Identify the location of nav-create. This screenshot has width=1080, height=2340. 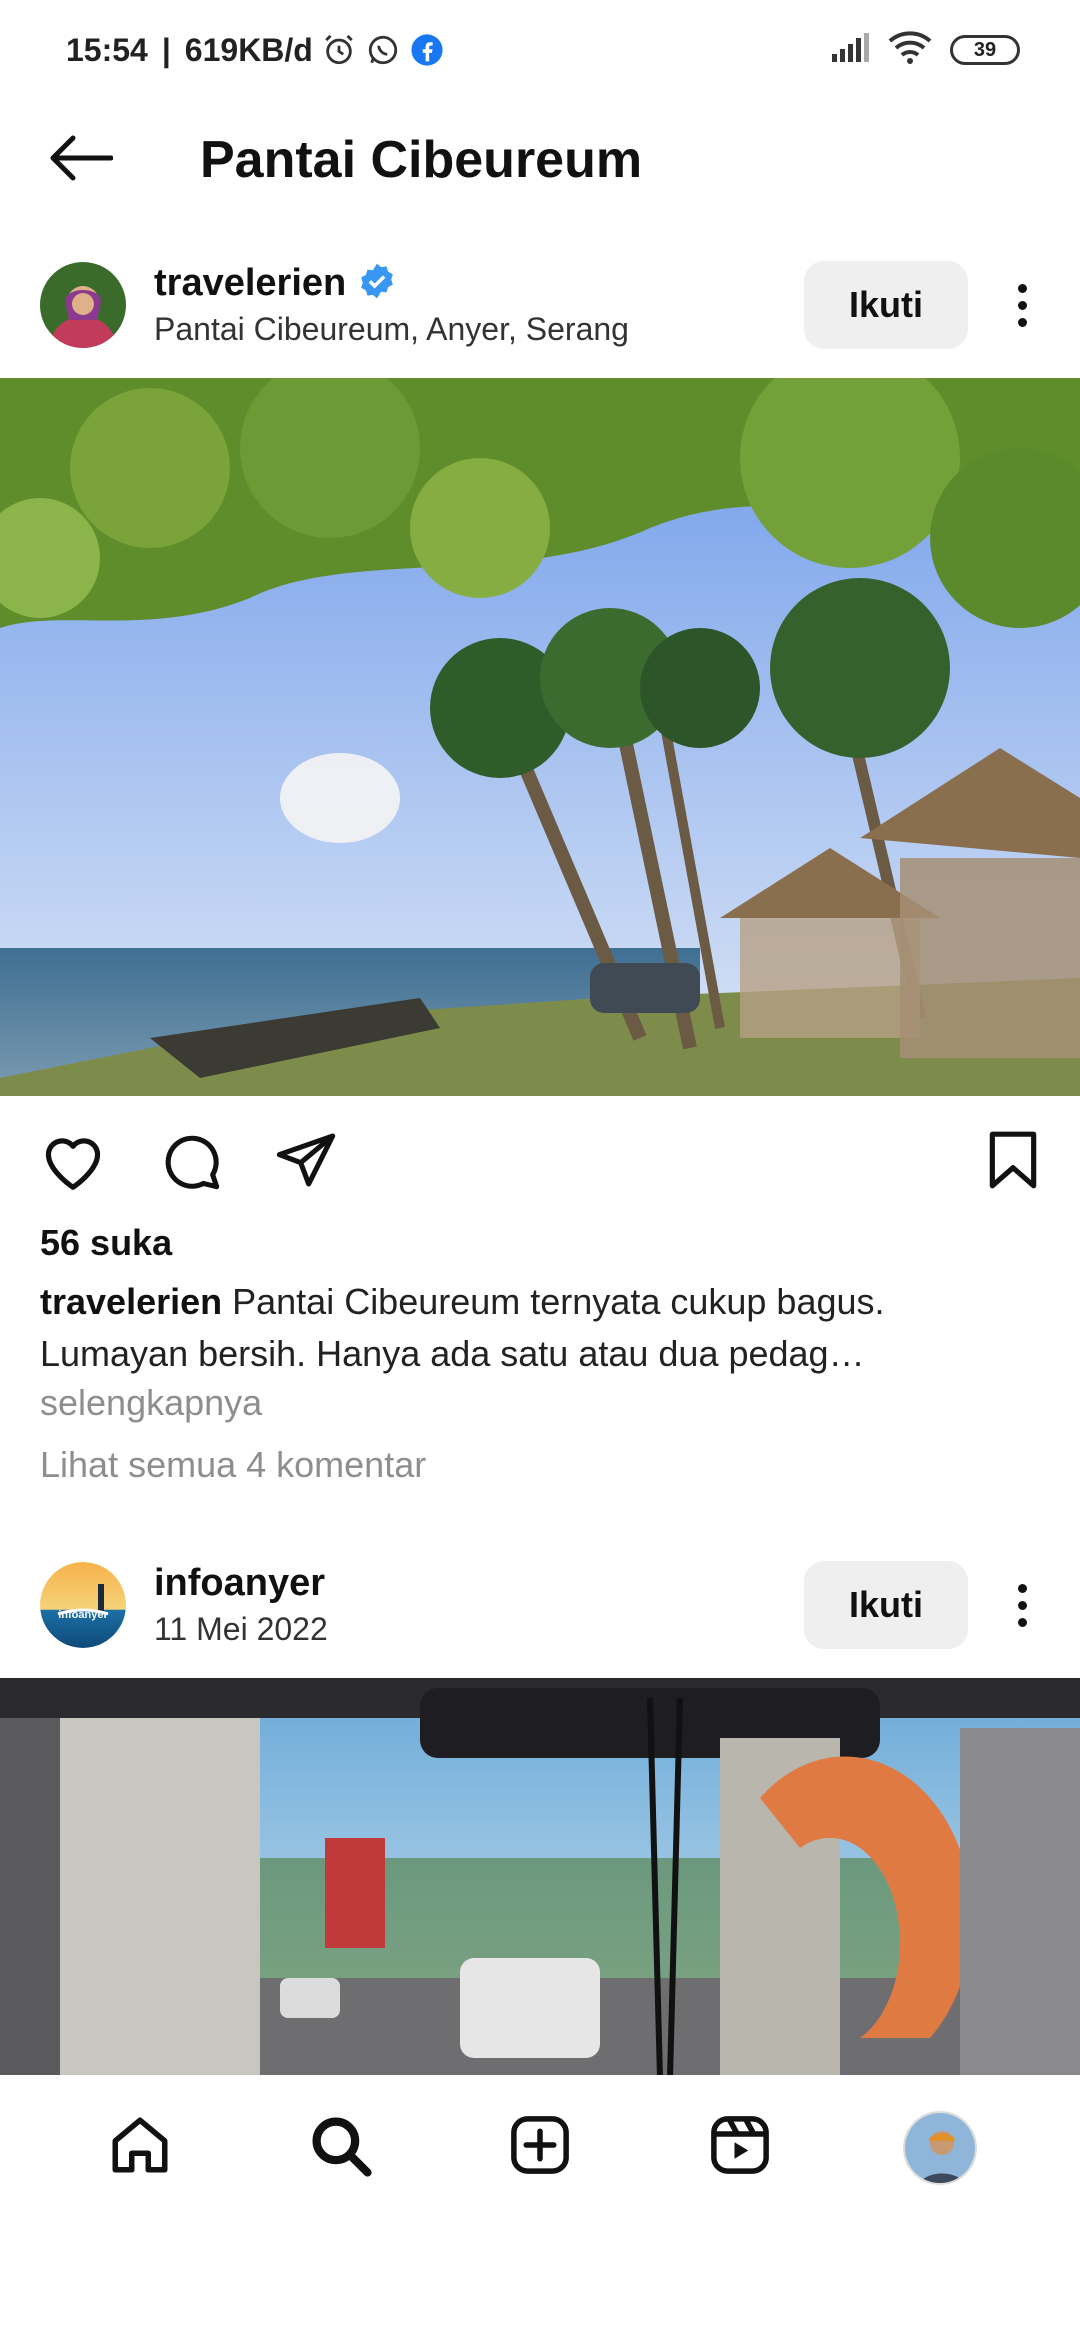
(540, 2148).